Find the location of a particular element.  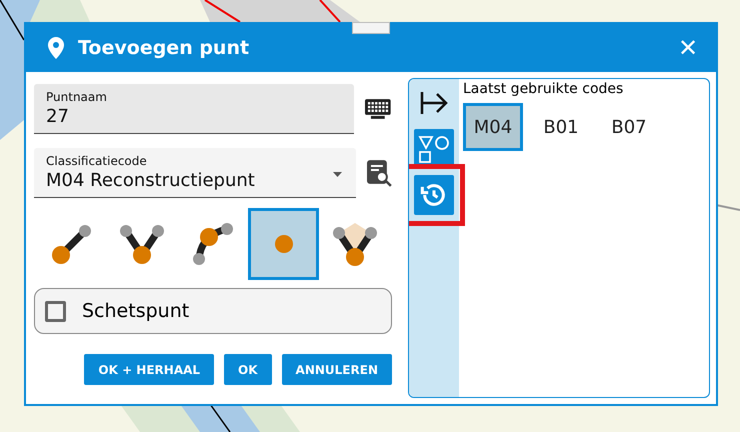

document-search-icon is located at coordinates (379, 173).